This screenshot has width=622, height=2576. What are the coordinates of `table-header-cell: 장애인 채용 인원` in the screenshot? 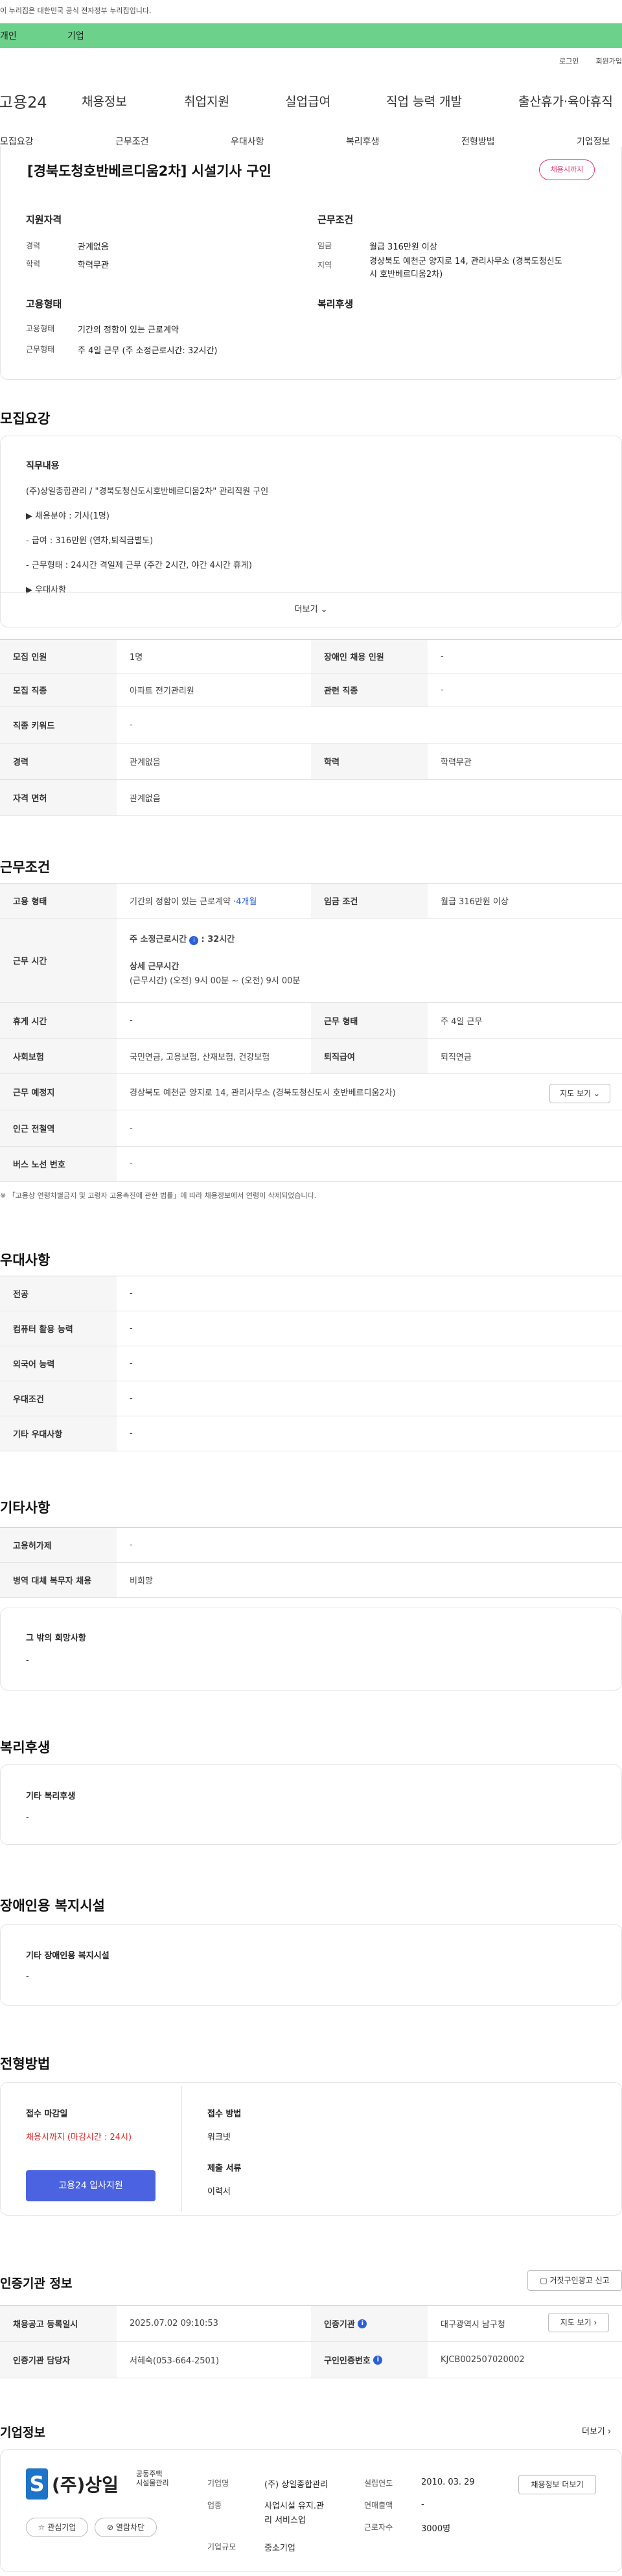 It's located at (369, 656).